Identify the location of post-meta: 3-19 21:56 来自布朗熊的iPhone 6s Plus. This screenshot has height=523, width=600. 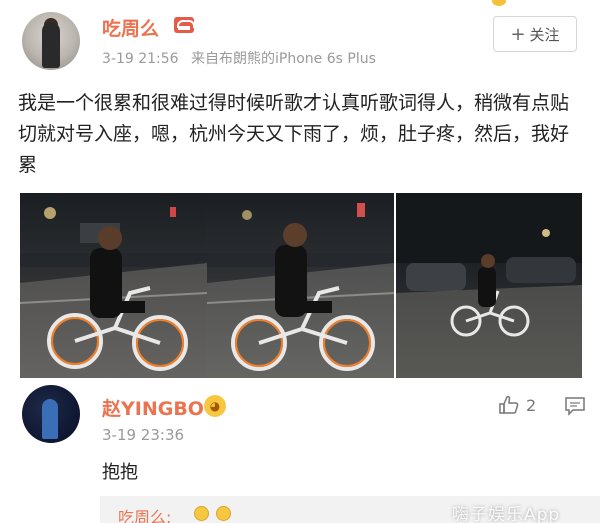
(239, 58).